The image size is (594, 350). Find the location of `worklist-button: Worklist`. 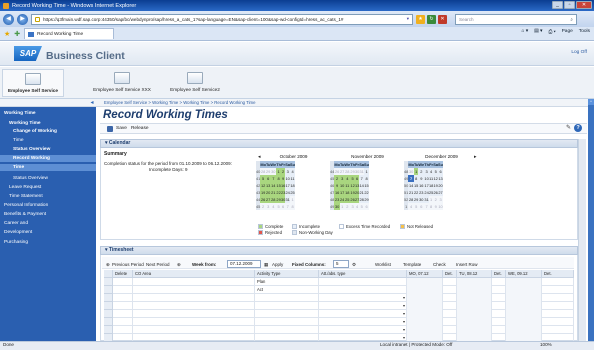

worklist-button: Worklist is located at coordinates (383, 264).